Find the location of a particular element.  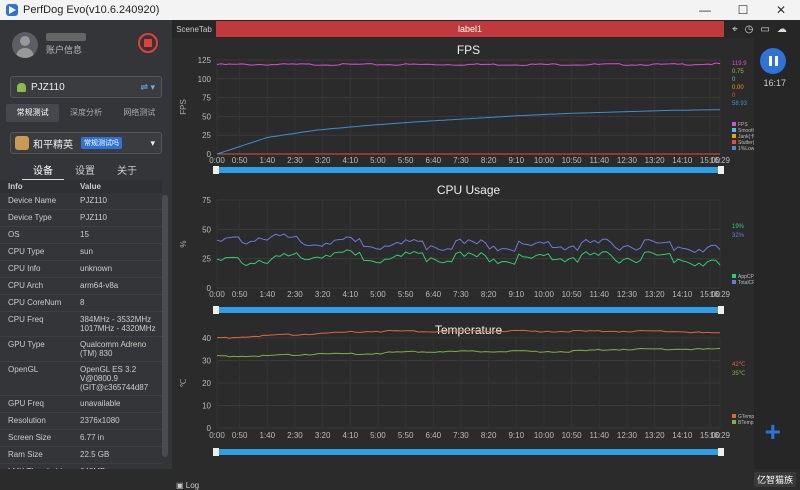

info-key: CPU Type is located at coordinates (26, 251).